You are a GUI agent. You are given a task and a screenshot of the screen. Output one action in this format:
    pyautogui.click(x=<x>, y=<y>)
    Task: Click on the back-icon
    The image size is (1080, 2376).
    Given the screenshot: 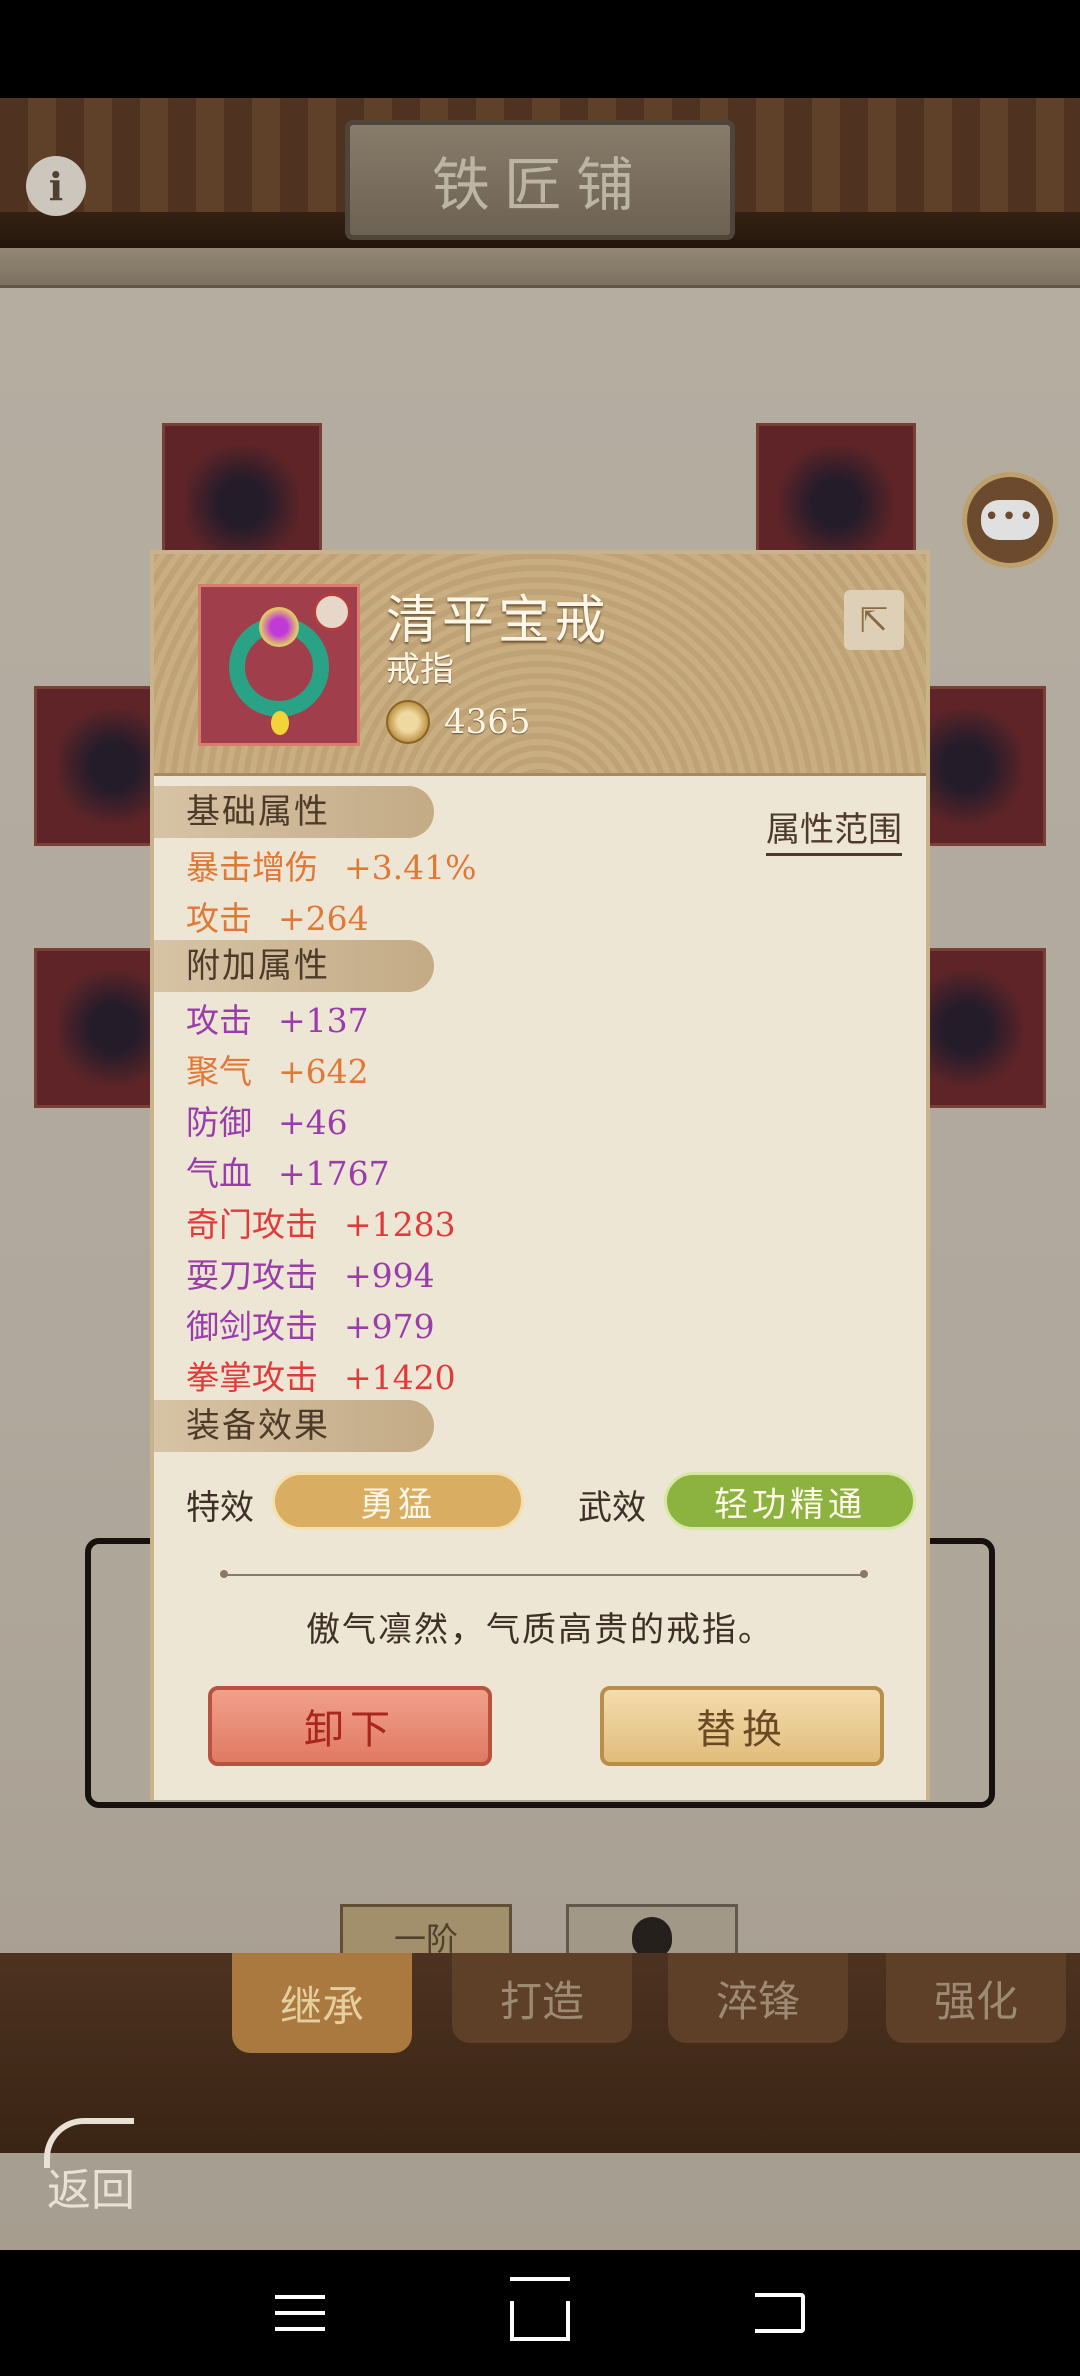 What is the action you would take?
    pyautogui.click(x=780, y=2313)
    